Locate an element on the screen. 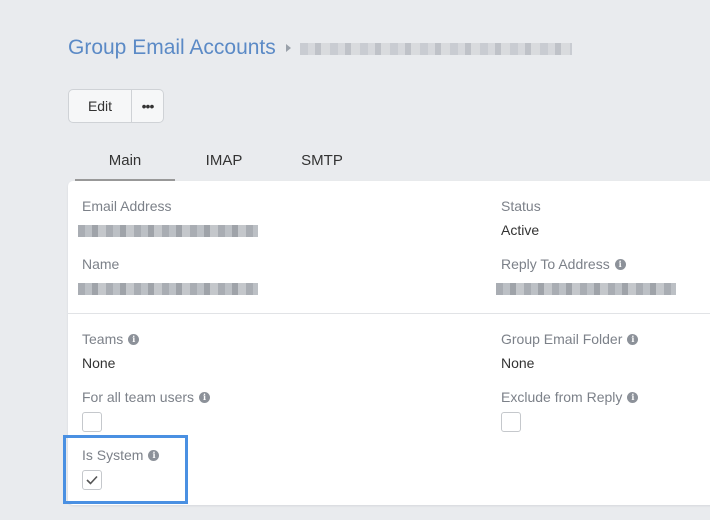 This screenshot has width=710, height=520. group-email-folder-value: None is located at coordinates (518, 363).